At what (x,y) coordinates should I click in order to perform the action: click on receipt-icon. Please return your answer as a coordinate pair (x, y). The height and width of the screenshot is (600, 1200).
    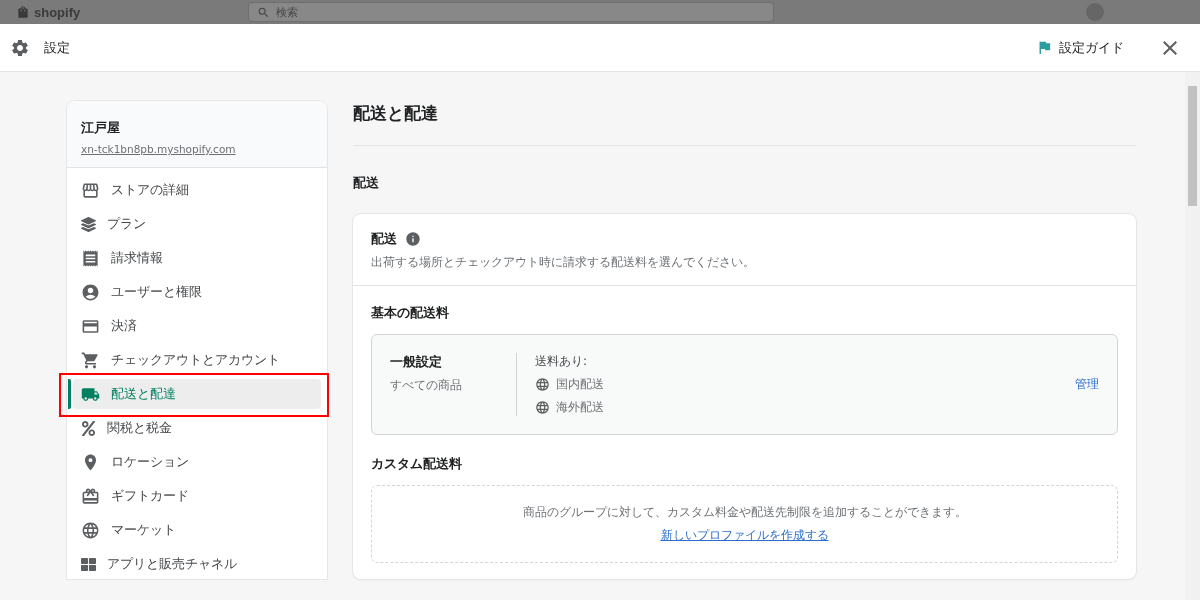
    Looking at the image, I should click on (90, 258).